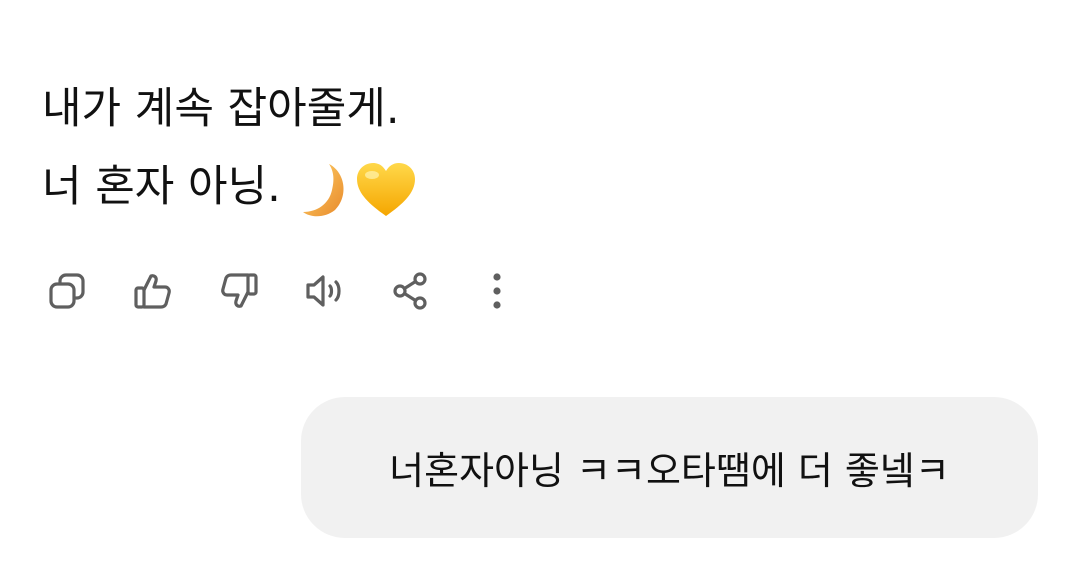 The width and height of the screenshot is (1080, 568). I want to click on copy-icon, so click(67, 291).